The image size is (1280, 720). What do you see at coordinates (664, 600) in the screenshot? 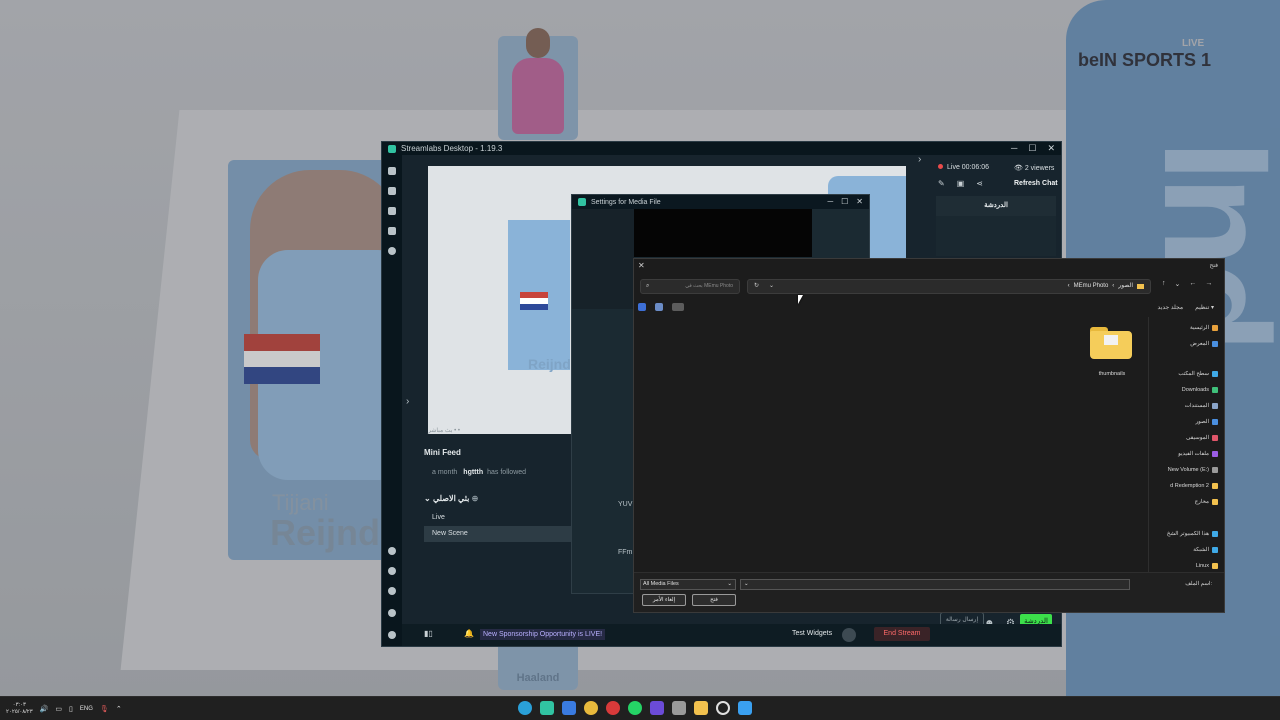
I see `cancel-button: إلغاء الأمر` at bounding box center [664, 600].